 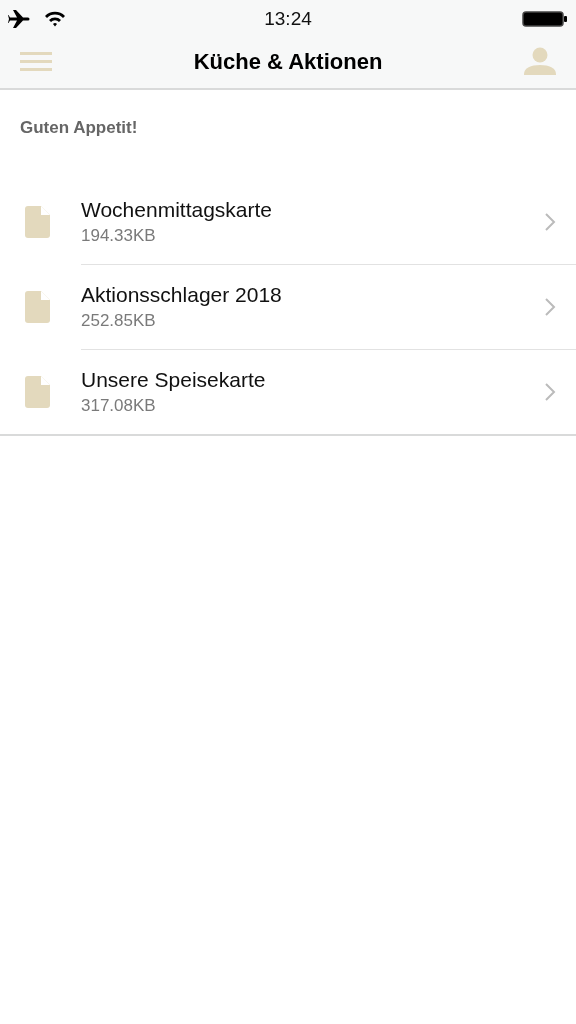 What do you see at coordinates (328, 306) in the screenshot?
I see `file-row: Aktionsschlager 2018 252.85KB` at bounding box center [328, 306].